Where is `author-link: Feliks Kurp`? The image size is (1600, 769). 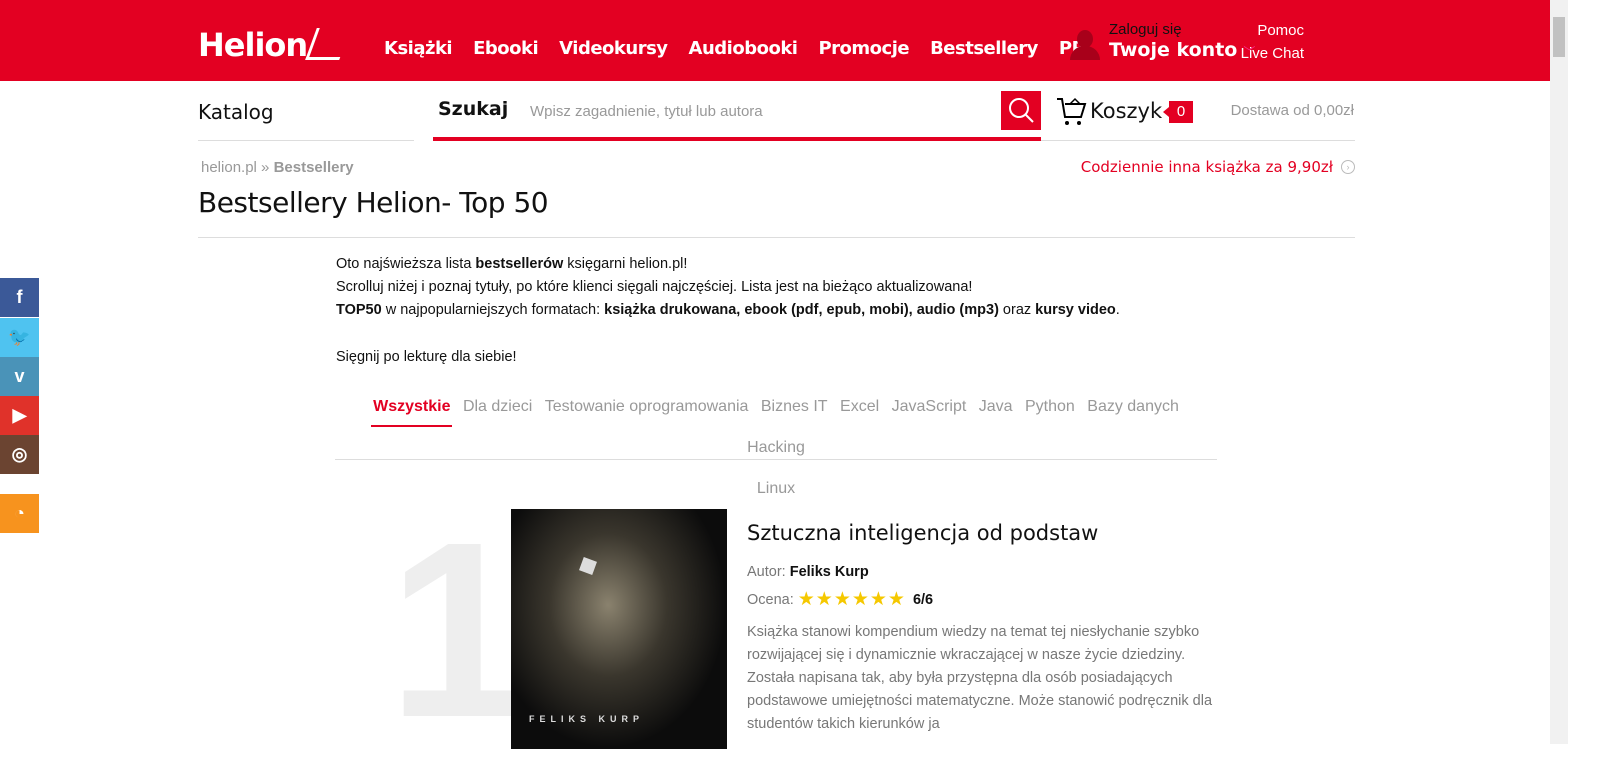
author-link: Feliks Kurp is located at coordinates (829, 572).